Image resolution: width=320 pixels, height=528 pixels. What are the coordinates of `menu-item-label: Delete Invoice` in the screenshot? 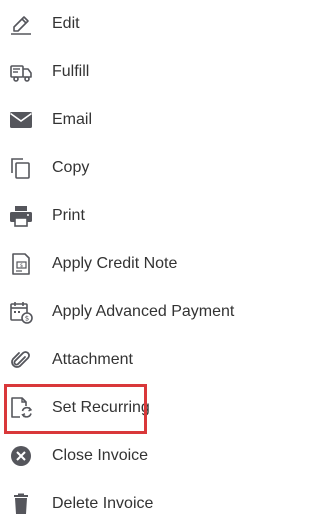 It's located at (103, 503).